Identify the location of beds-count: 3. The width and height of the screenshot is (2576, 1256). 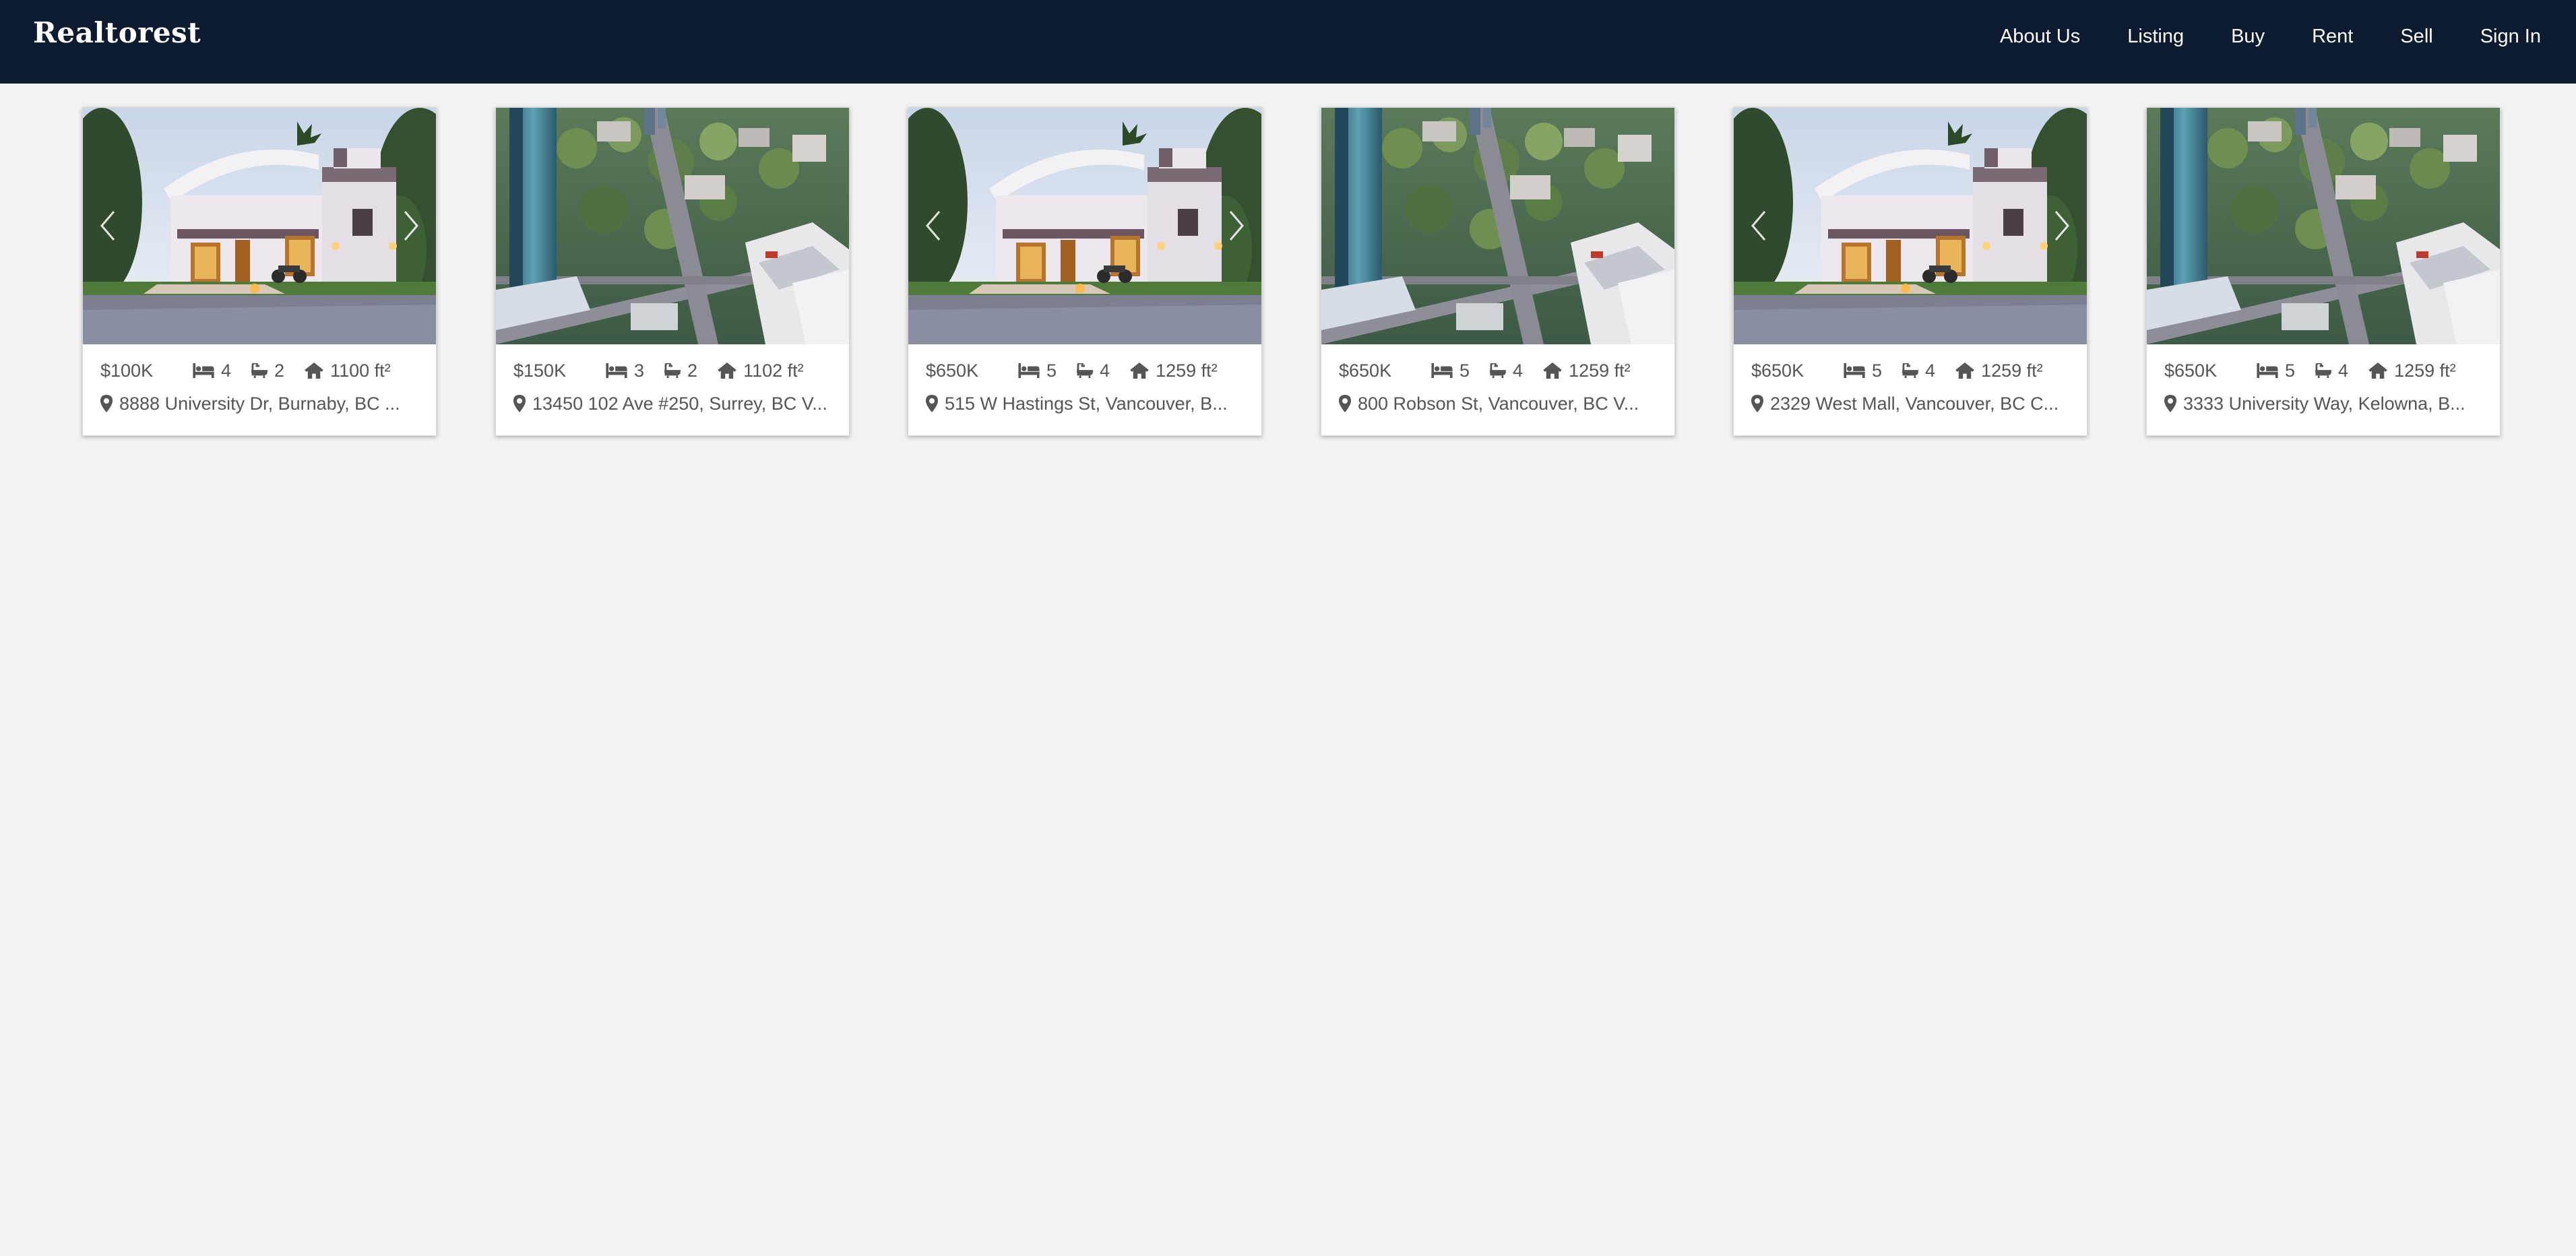
(639, 370).